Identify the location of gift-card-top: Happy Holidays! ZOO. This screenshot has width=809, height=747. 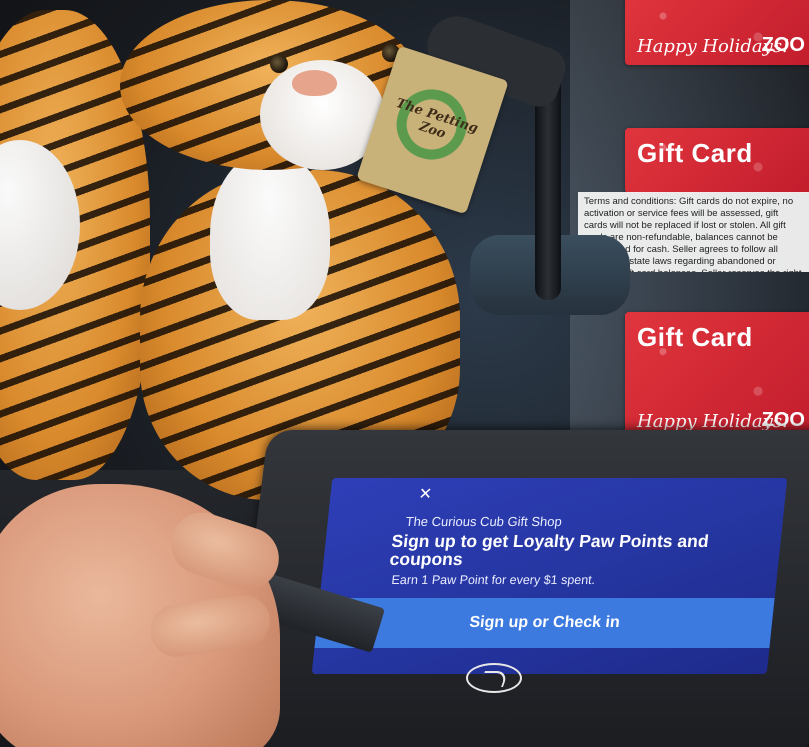
(717, 32).